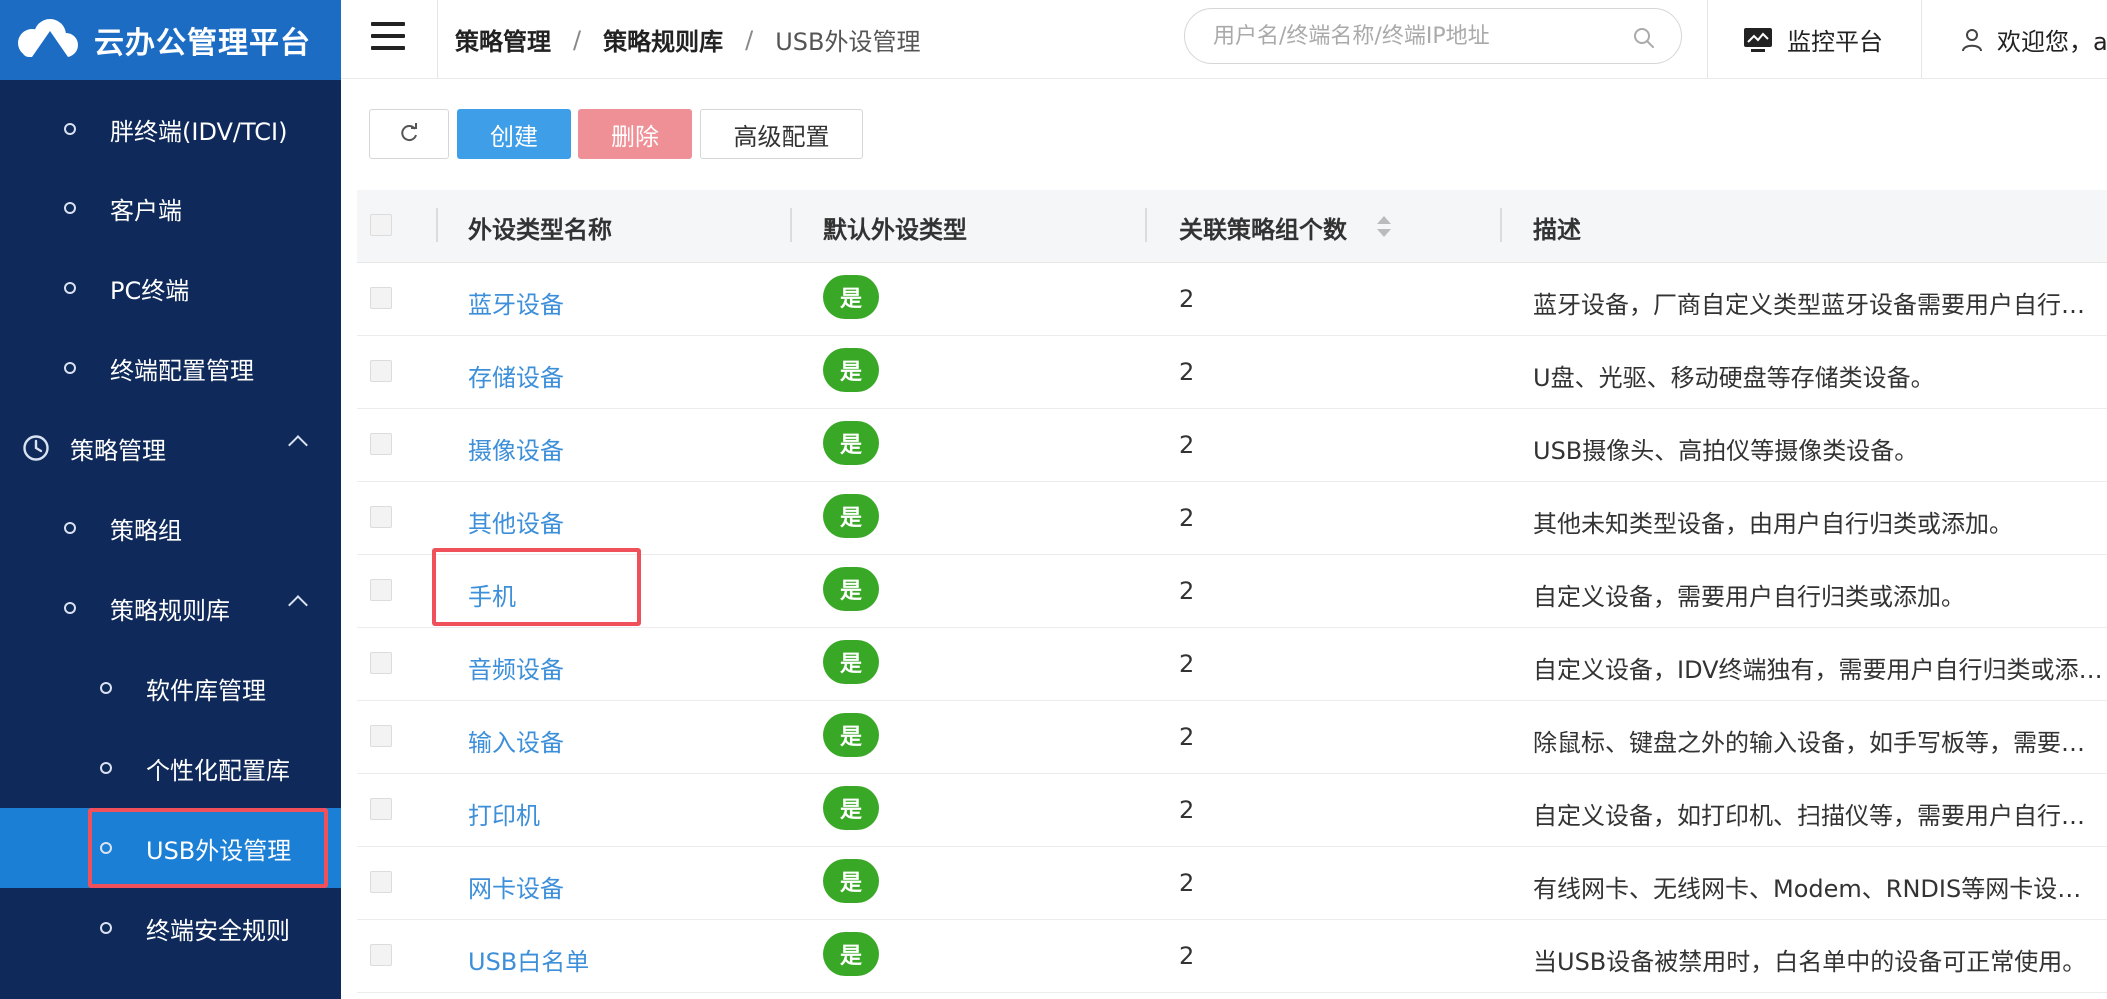  What do you see at coordinates (1972, 39) in the screenshot?
I see `user-icon` at bounding box center [1972, 39].